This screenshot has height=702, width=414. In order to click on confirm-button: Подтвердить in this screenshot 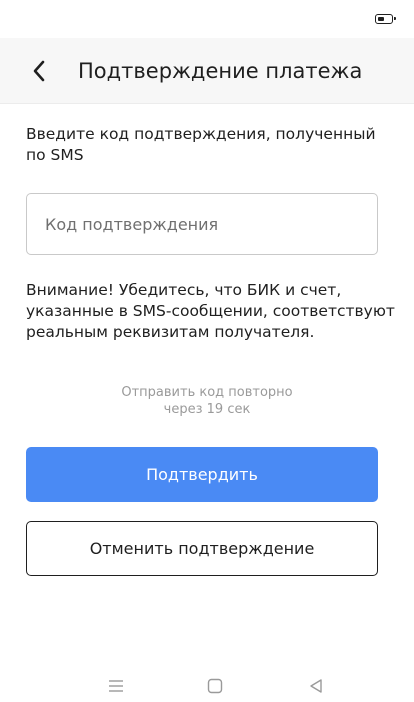, I will do `click(202, 474)`.